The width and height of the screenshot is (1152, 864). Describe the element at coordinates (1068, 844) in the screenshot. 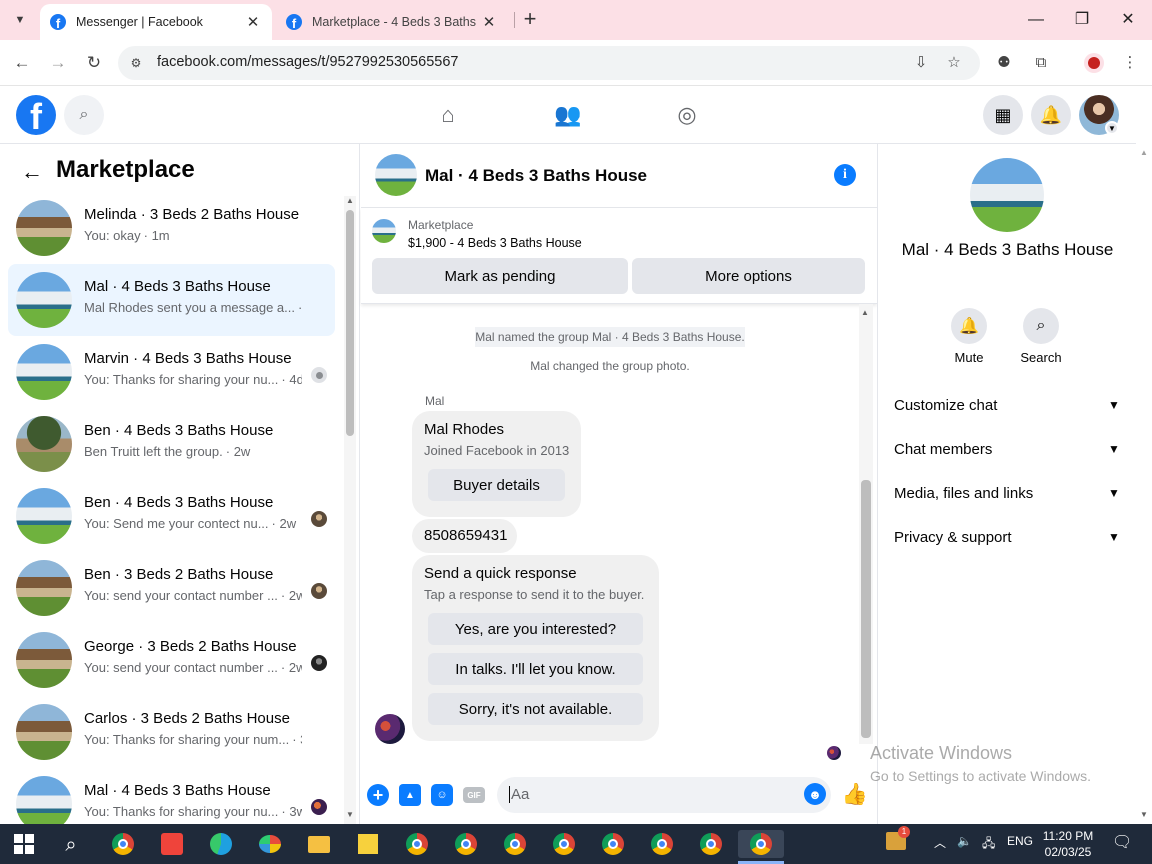

I see `taskbar-clock: 11:20 PM 02/03/25` at that location.